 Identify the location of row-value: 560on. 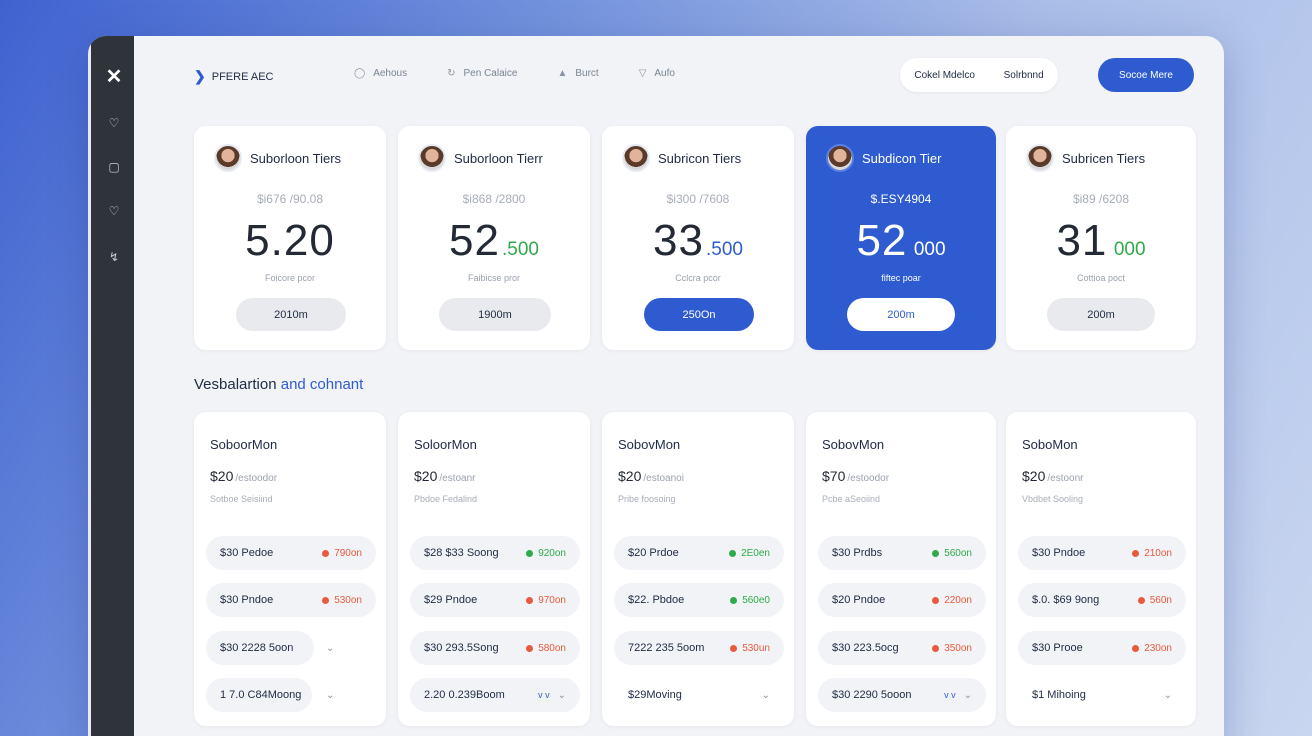
(952, 553).